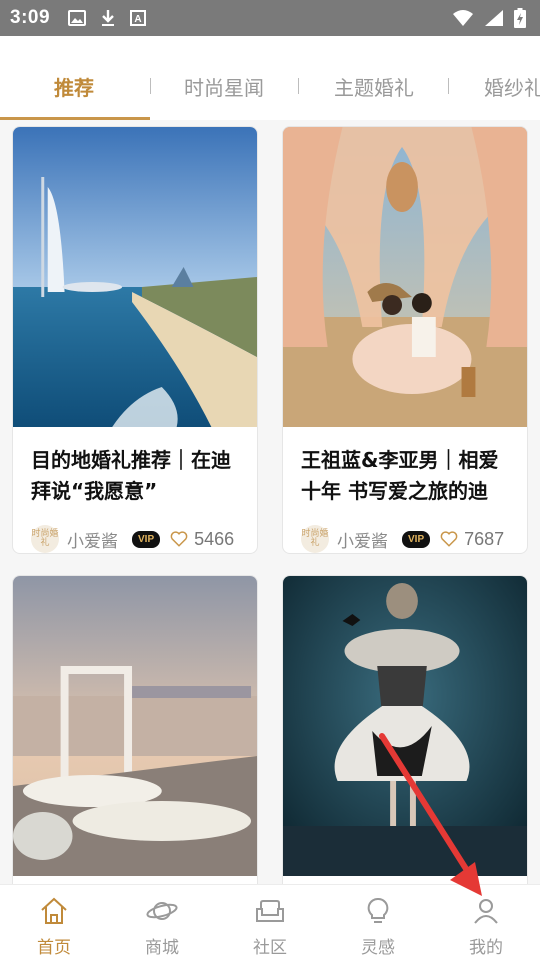 Image resolution: width=540 pixels, height=960 pixels. Describe the element at coordinates (77, 18) in the screenshot. I see `image-icon` at that location.